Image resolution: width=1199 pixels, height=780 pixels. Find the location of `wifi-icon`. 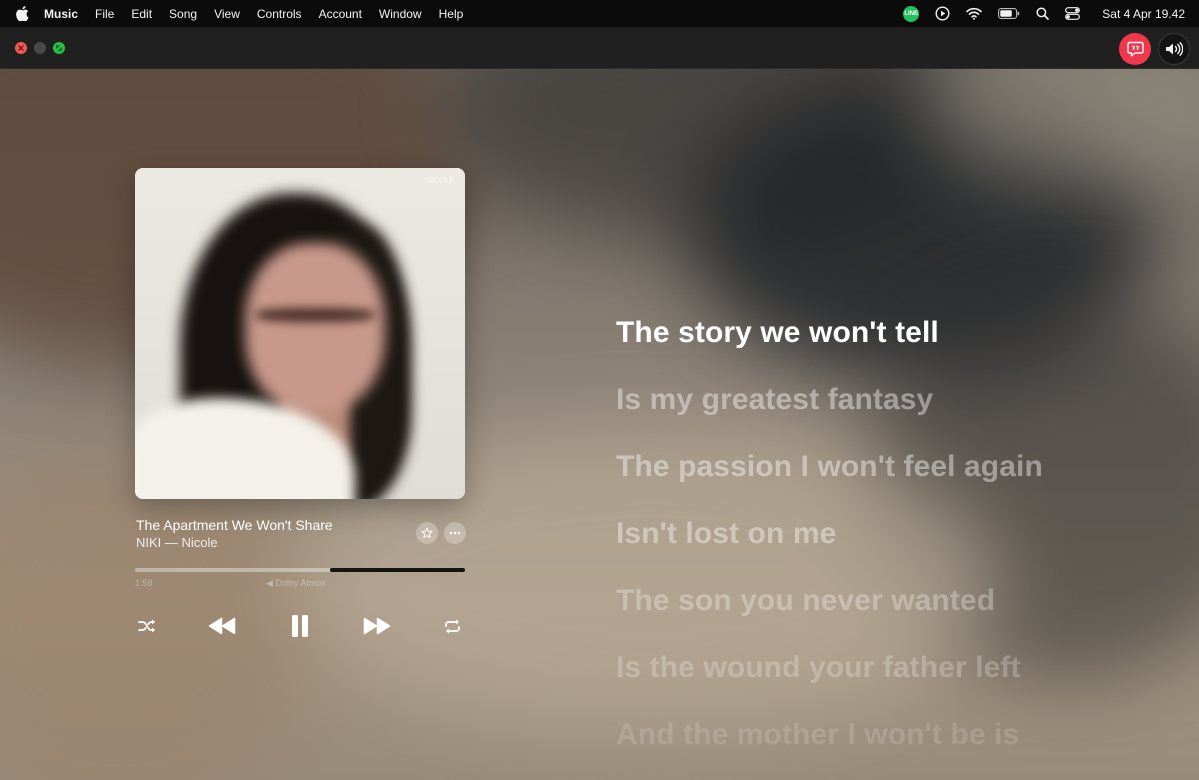

wifi-icon is located at coordinates (974, 13).